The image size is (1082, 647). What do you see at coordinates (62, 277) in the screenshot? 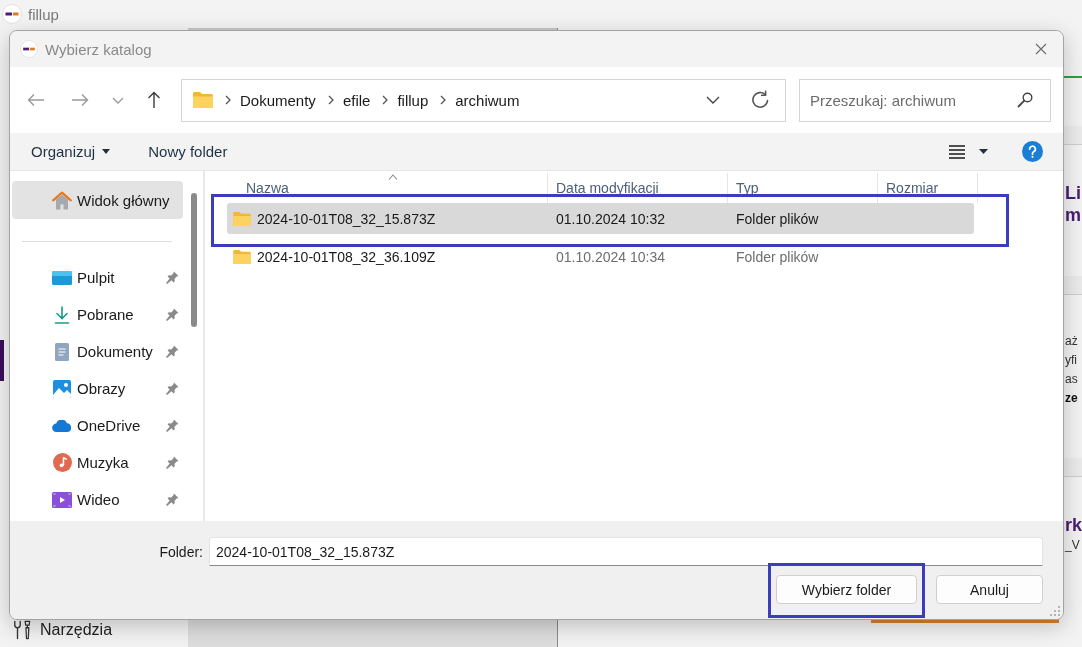
I see `desktop-icon` at bounding box center [62, 277].